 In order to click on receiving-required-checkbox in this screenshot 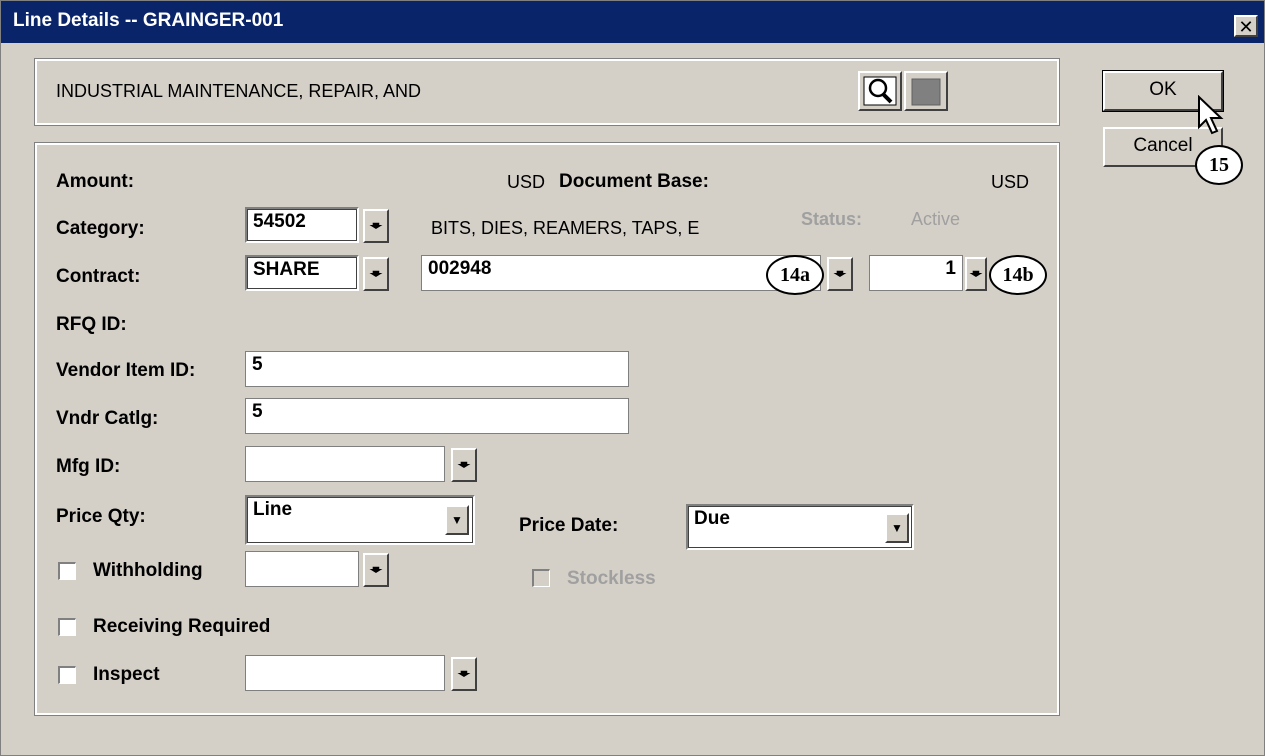, I will do `click(67, 627)`.